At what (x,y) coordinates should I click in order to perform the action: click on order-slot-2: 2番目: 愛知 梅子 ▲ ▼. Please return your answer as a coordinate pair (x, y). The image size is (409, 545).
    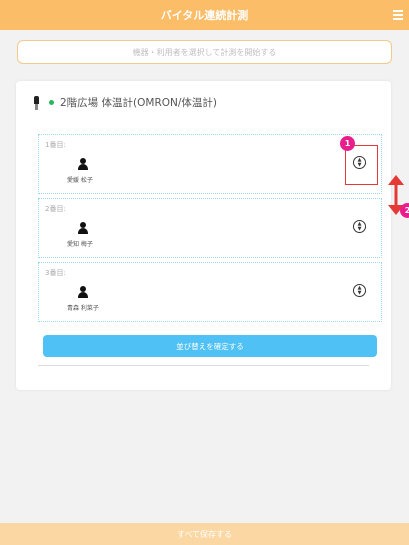
    Looking at the image, I should click on (210, 228).